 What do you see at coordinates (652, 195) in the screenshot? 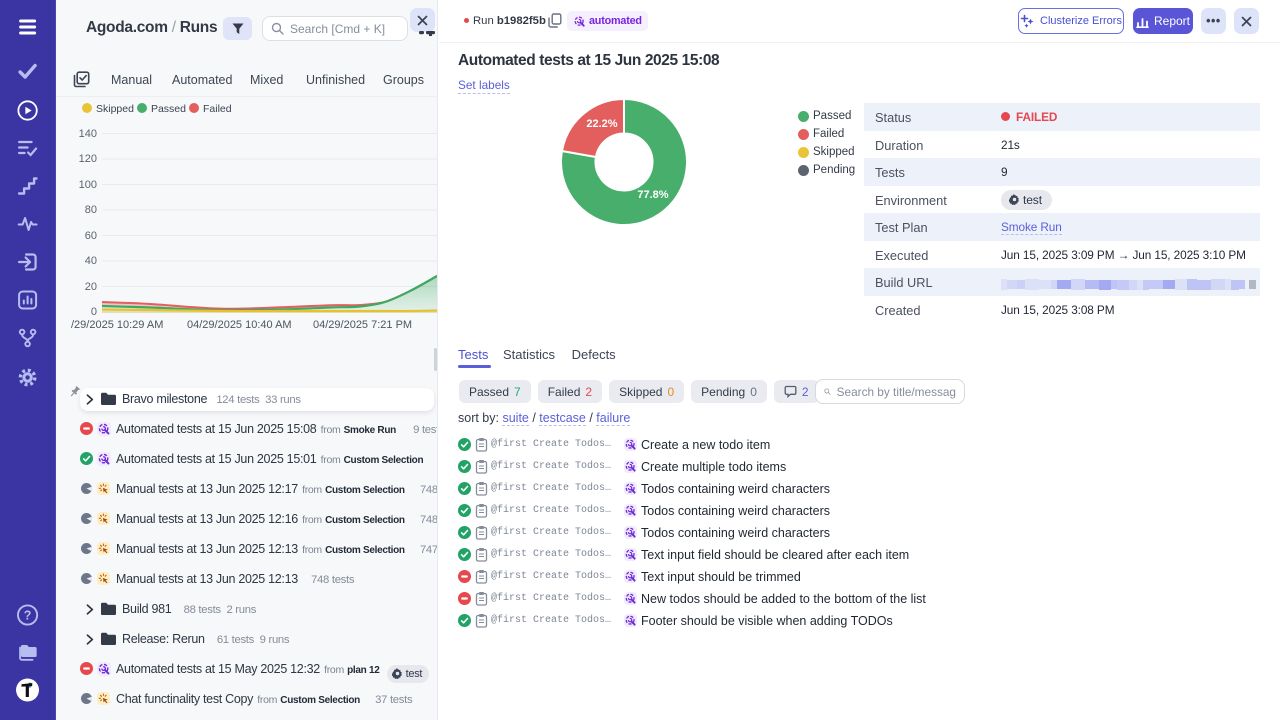
I see `svg-text: 77.8%` at bounding box center [652, 195].